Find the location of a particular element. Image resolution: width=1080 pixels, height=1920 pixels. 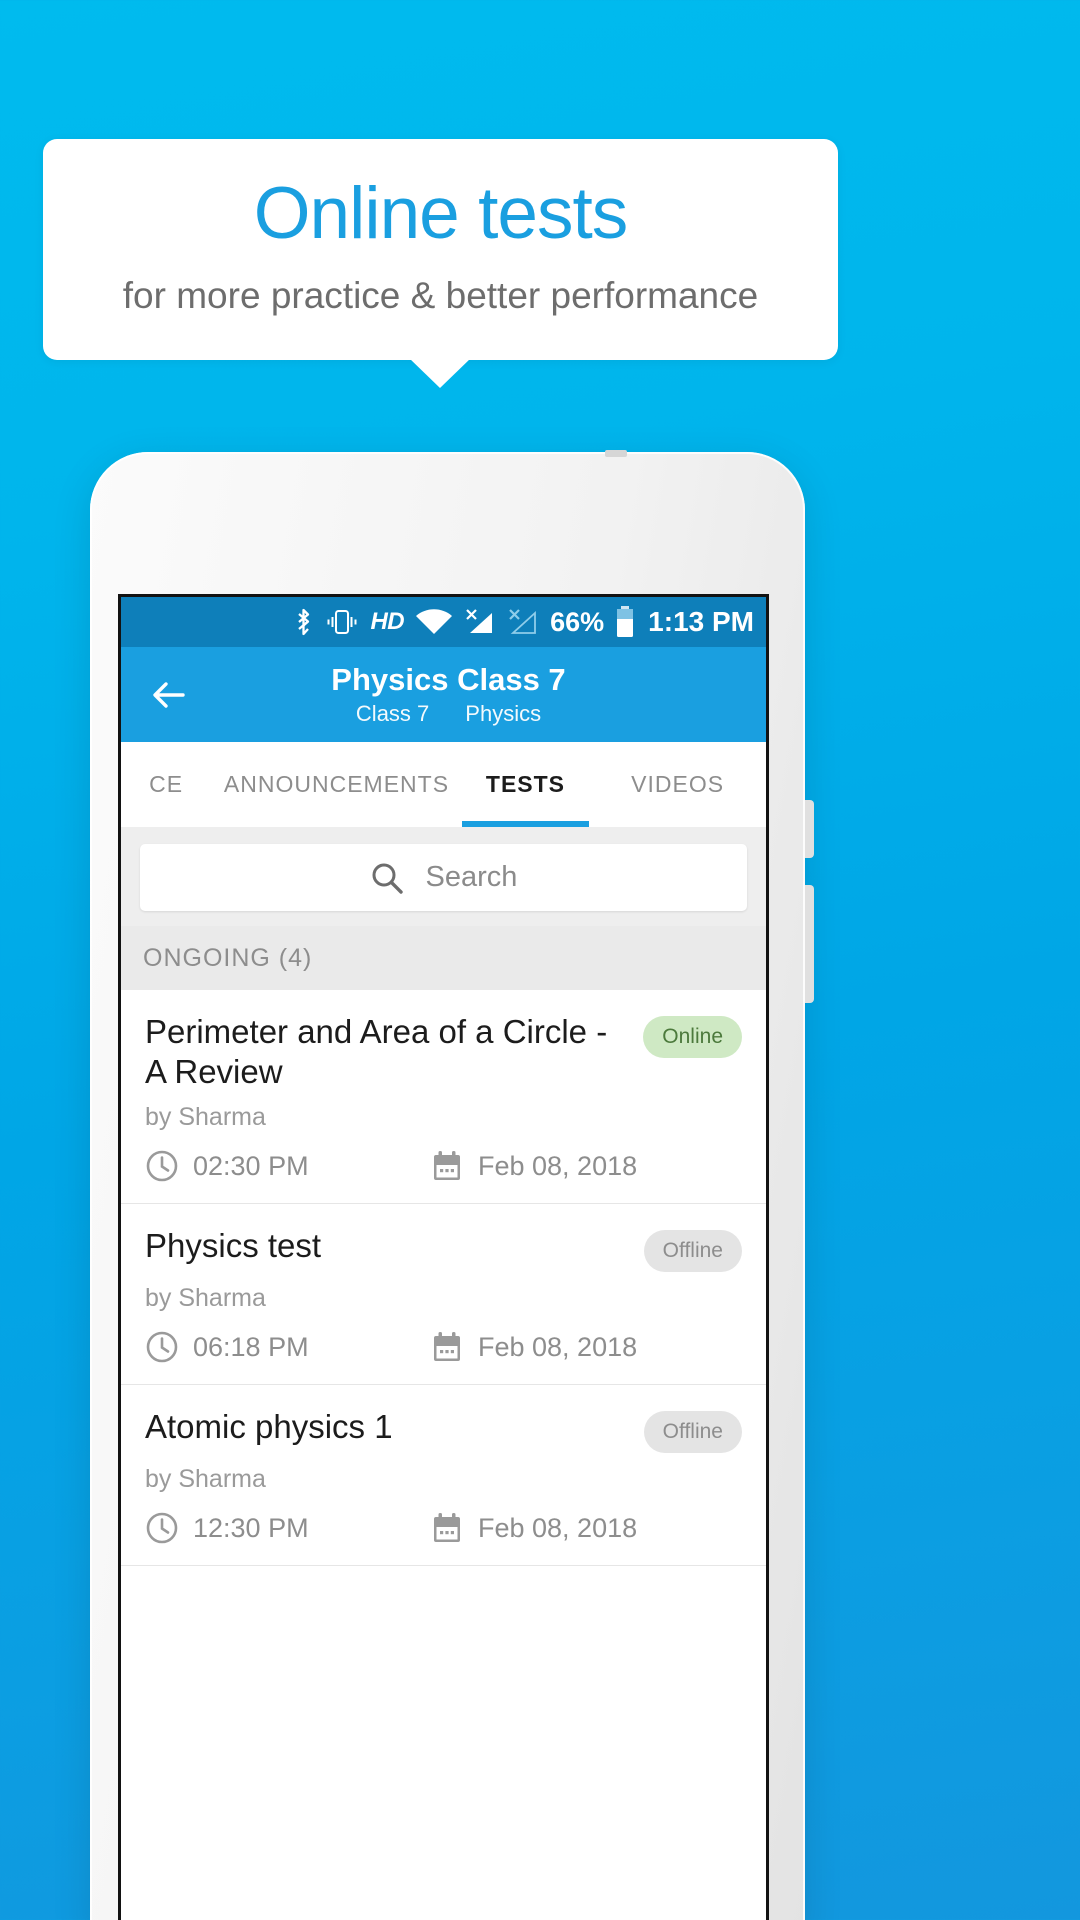

breadcrumb-class: Class 7 is located at coordinates (392, 714).